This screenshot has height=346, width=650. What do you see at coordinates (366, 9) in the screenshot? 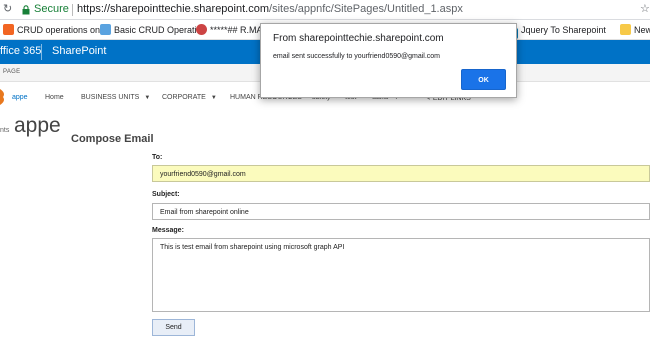
I see `url-path: /sites/appnfc/SitePages/Untitled_1.aspx` at bounding box center [366, 9].